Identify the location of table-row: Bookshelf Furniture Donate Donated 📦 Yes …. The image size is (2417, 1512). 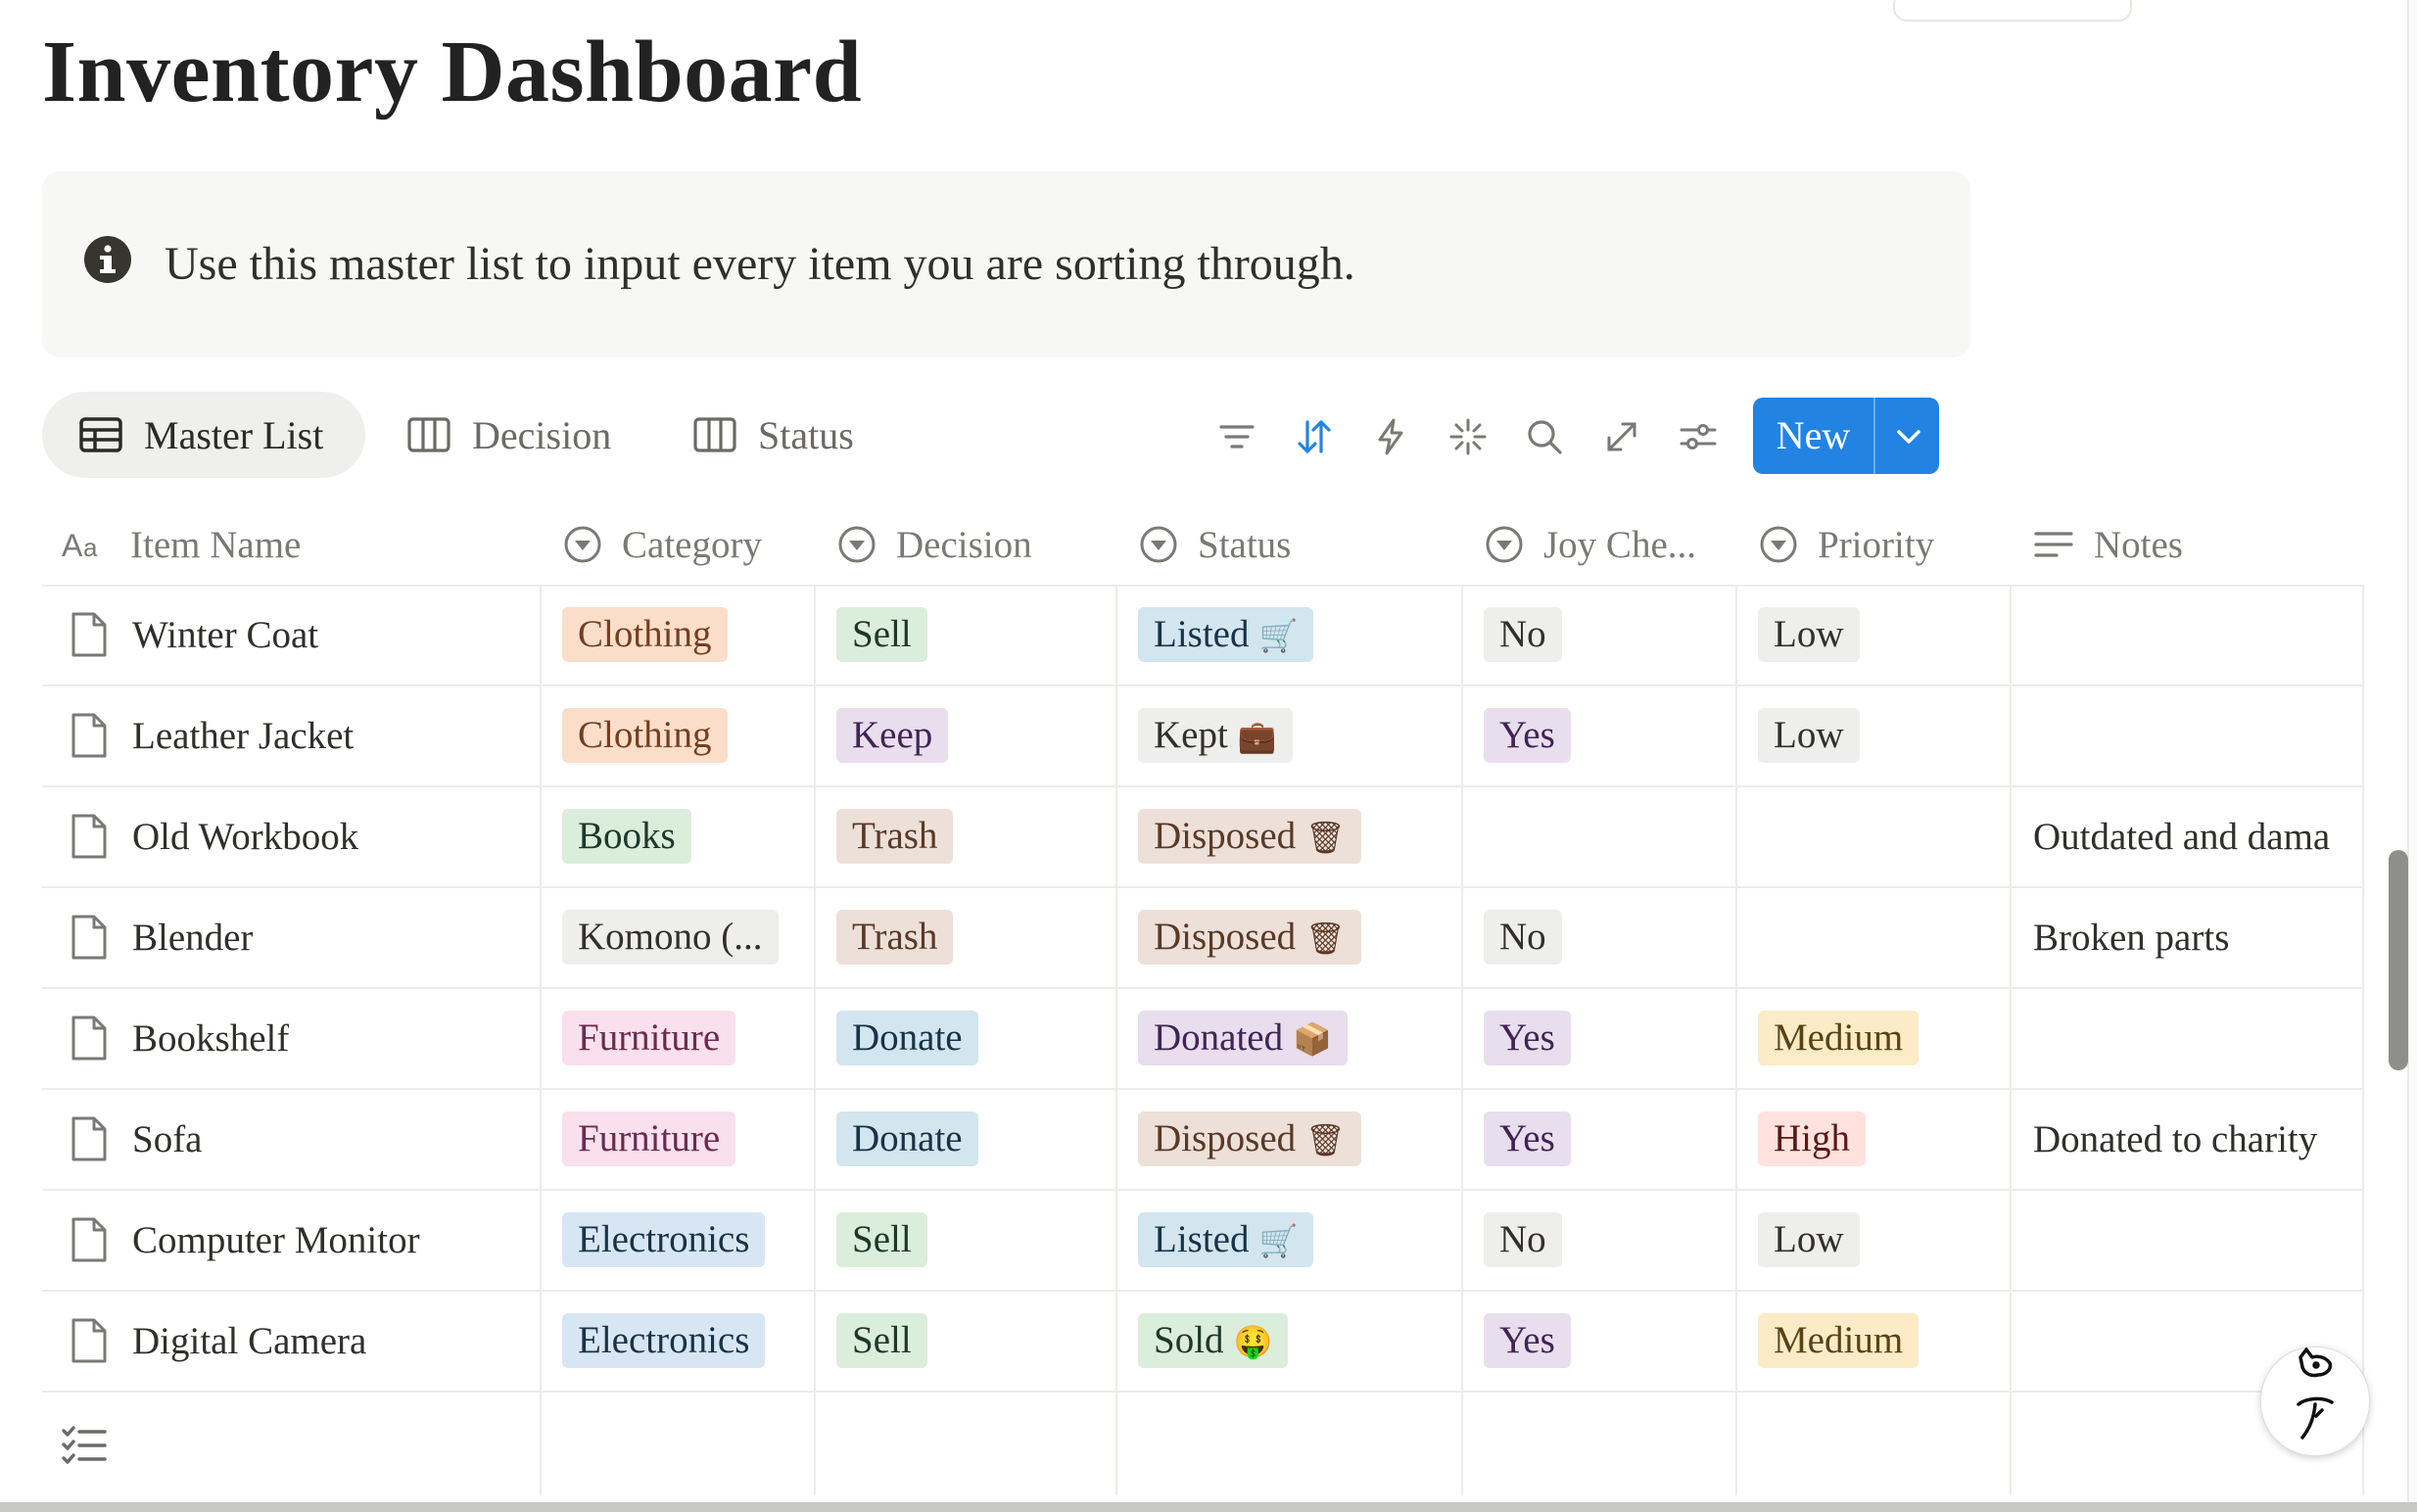
(1203, 1039).